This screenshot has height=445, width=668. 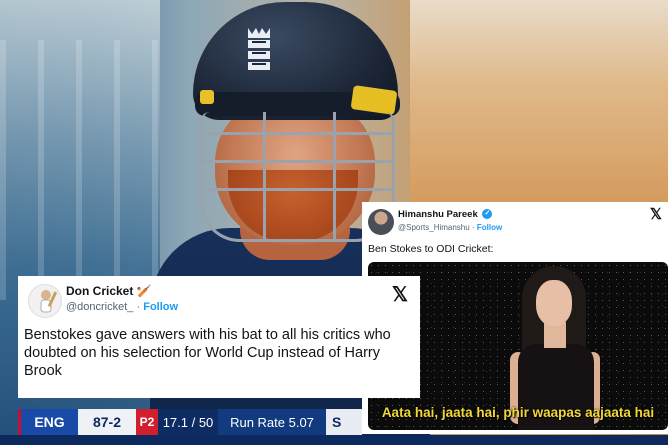 What do you see at coordinates (431, 249) in the screenshot?
I see `tweet-text: Ben Stokes to ODI Cricket:` at bounding box center [431, 249].